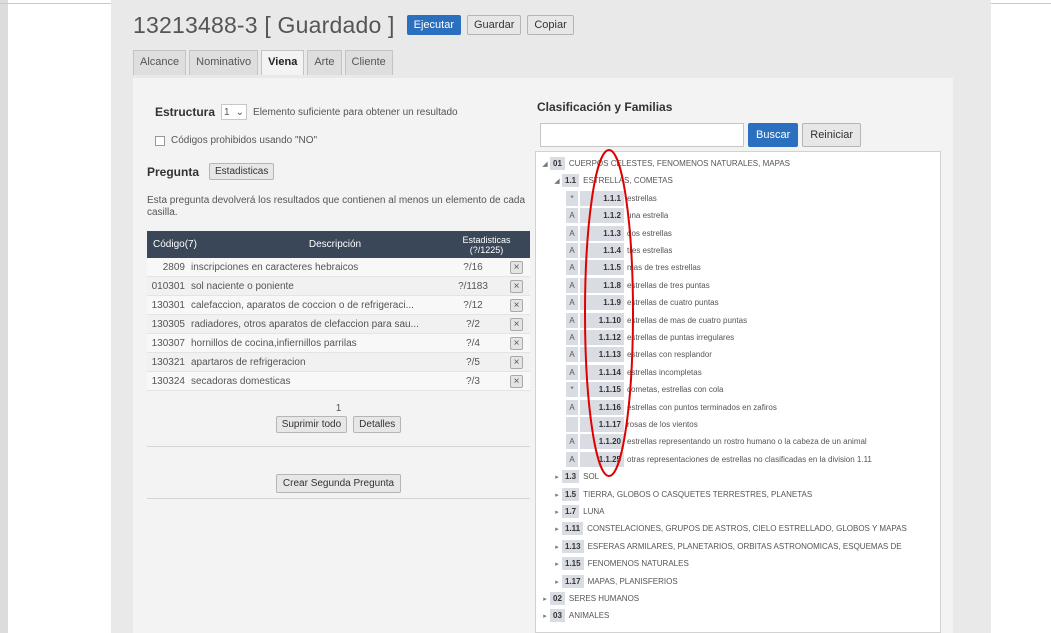 This screenshot has width=1051, height=633. Describe the element at coordinates (338, 362) in the screenshot. I see `table-row: 130321 apartaros de refrigeracion ?/5 ×` at that location.